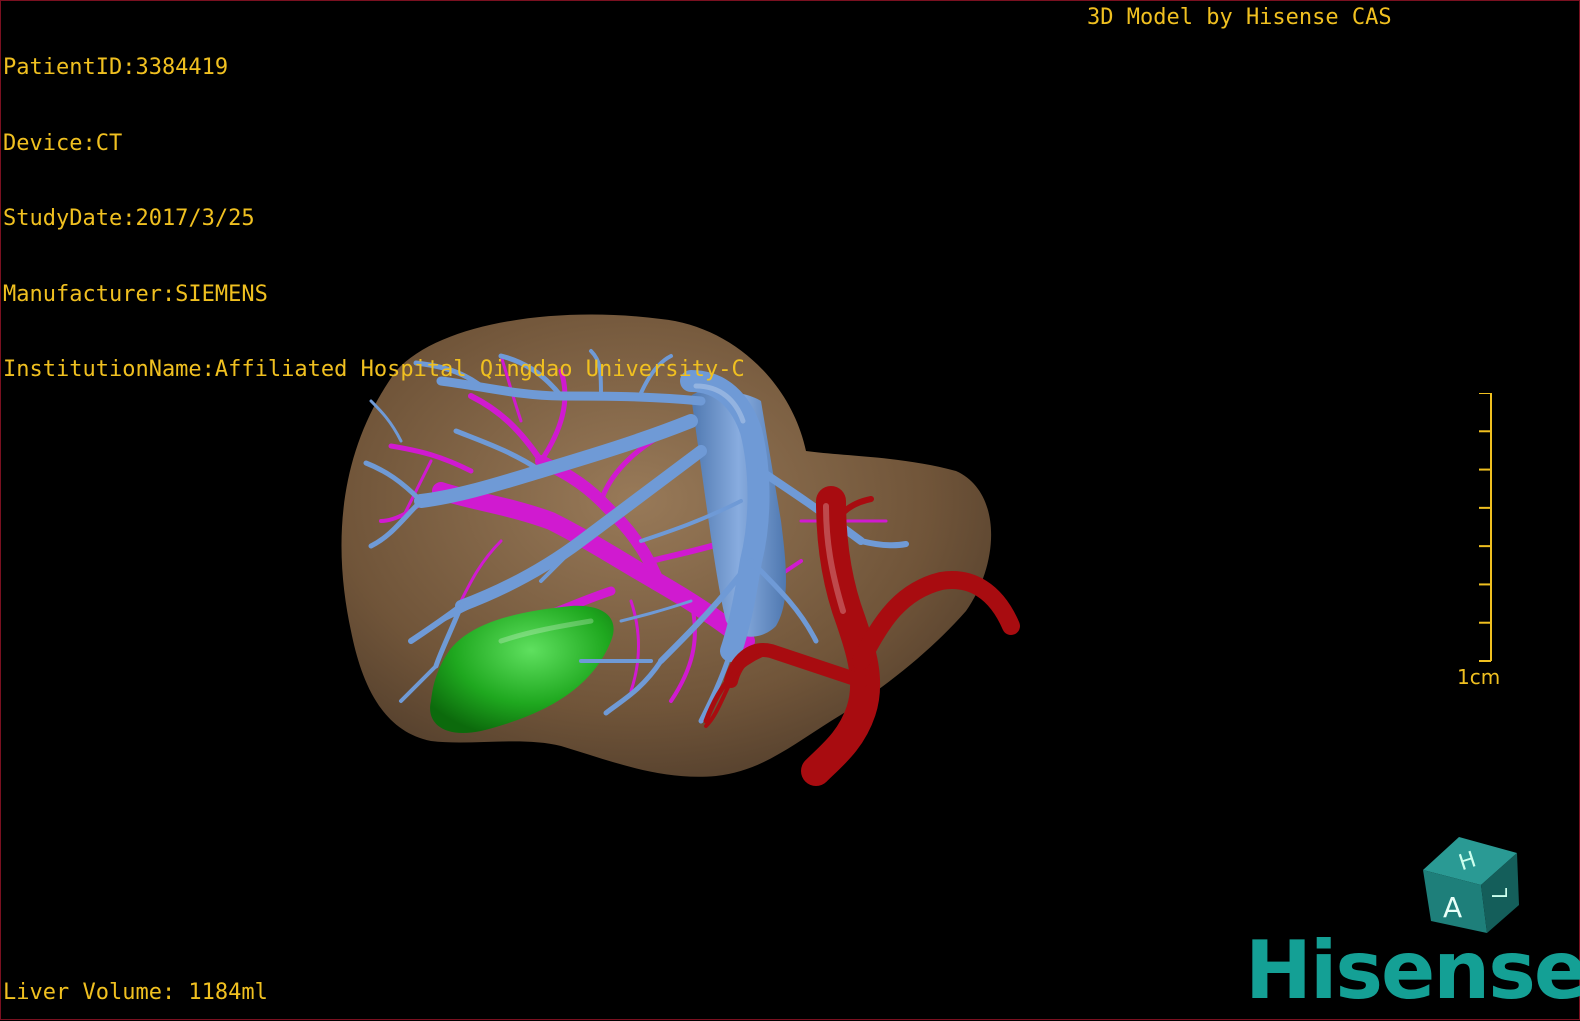 The image size is (1580, 1021). I want to click on patient-id: PatientID:3384419, so click(116, 67).